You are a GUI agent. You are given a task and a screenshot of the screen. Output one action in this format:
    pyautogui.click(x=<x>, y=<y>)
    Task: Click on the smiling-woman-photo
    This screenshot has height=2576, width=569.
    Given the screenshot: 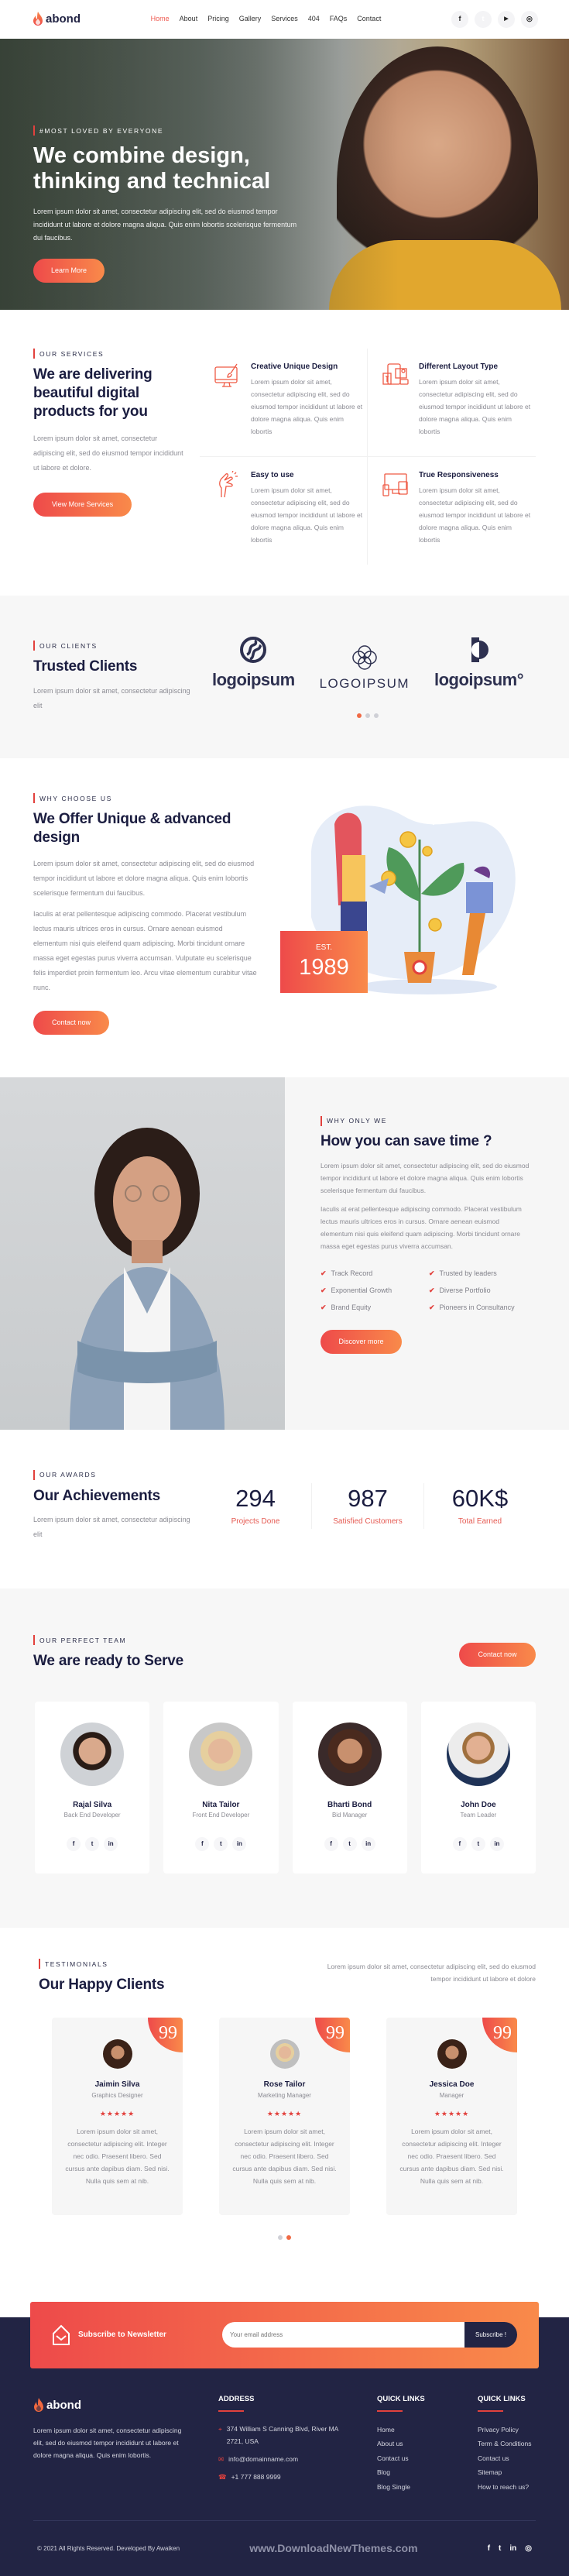 What is the action you would take?
    pyautogui.click(x=142, y=1253)
    